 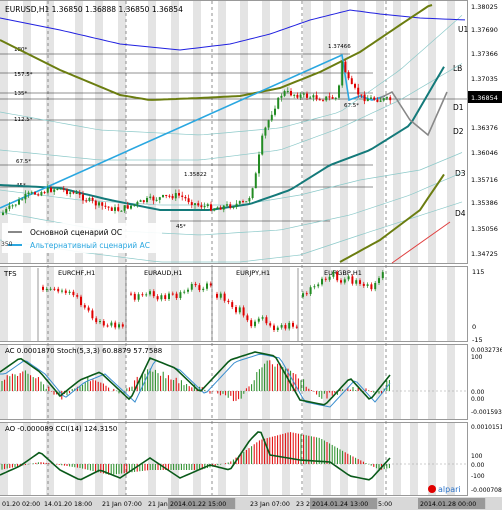 I want to click on time-axis-label: 14.01.20 18:00, so click(x=68, y=504).